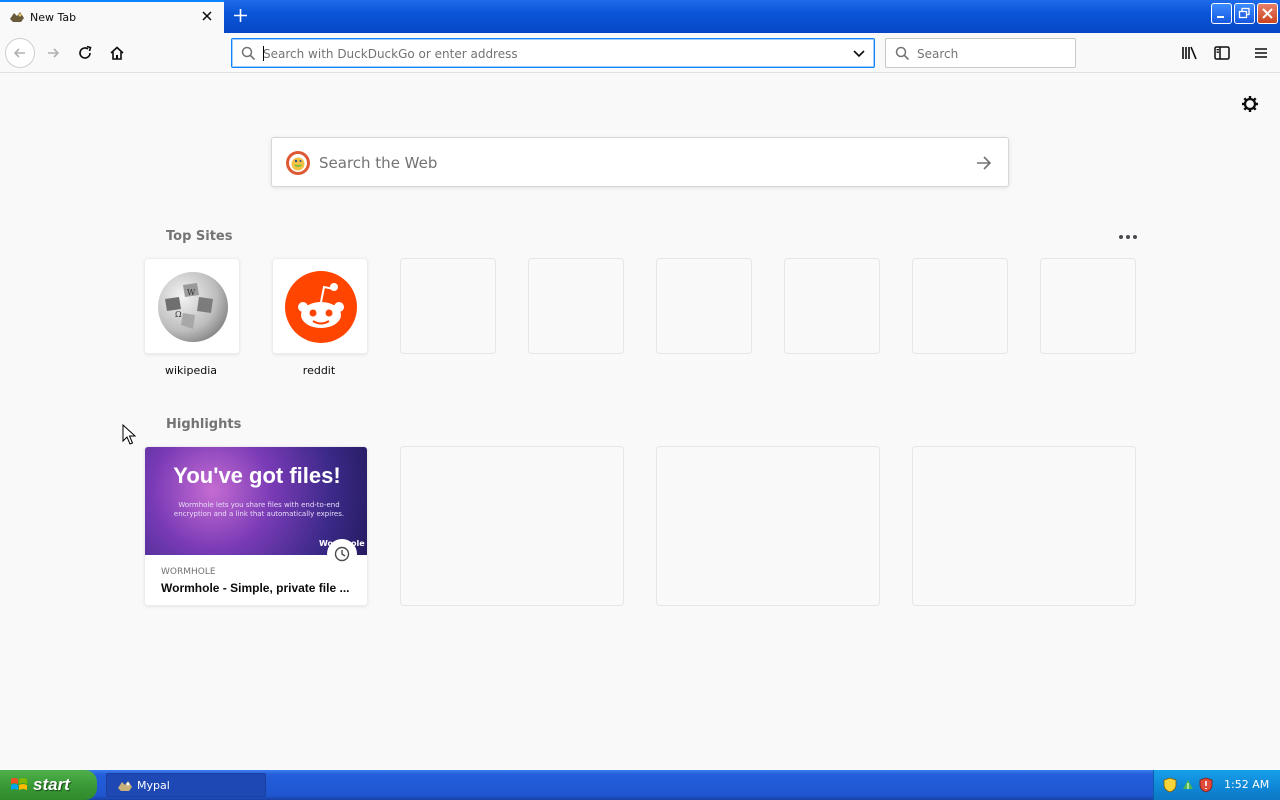 The width and height of the screenshot is (1280, 800). Describe the element at coordinates (178, 314) in the screenshot. I see `svg-text: Ω` at that location.